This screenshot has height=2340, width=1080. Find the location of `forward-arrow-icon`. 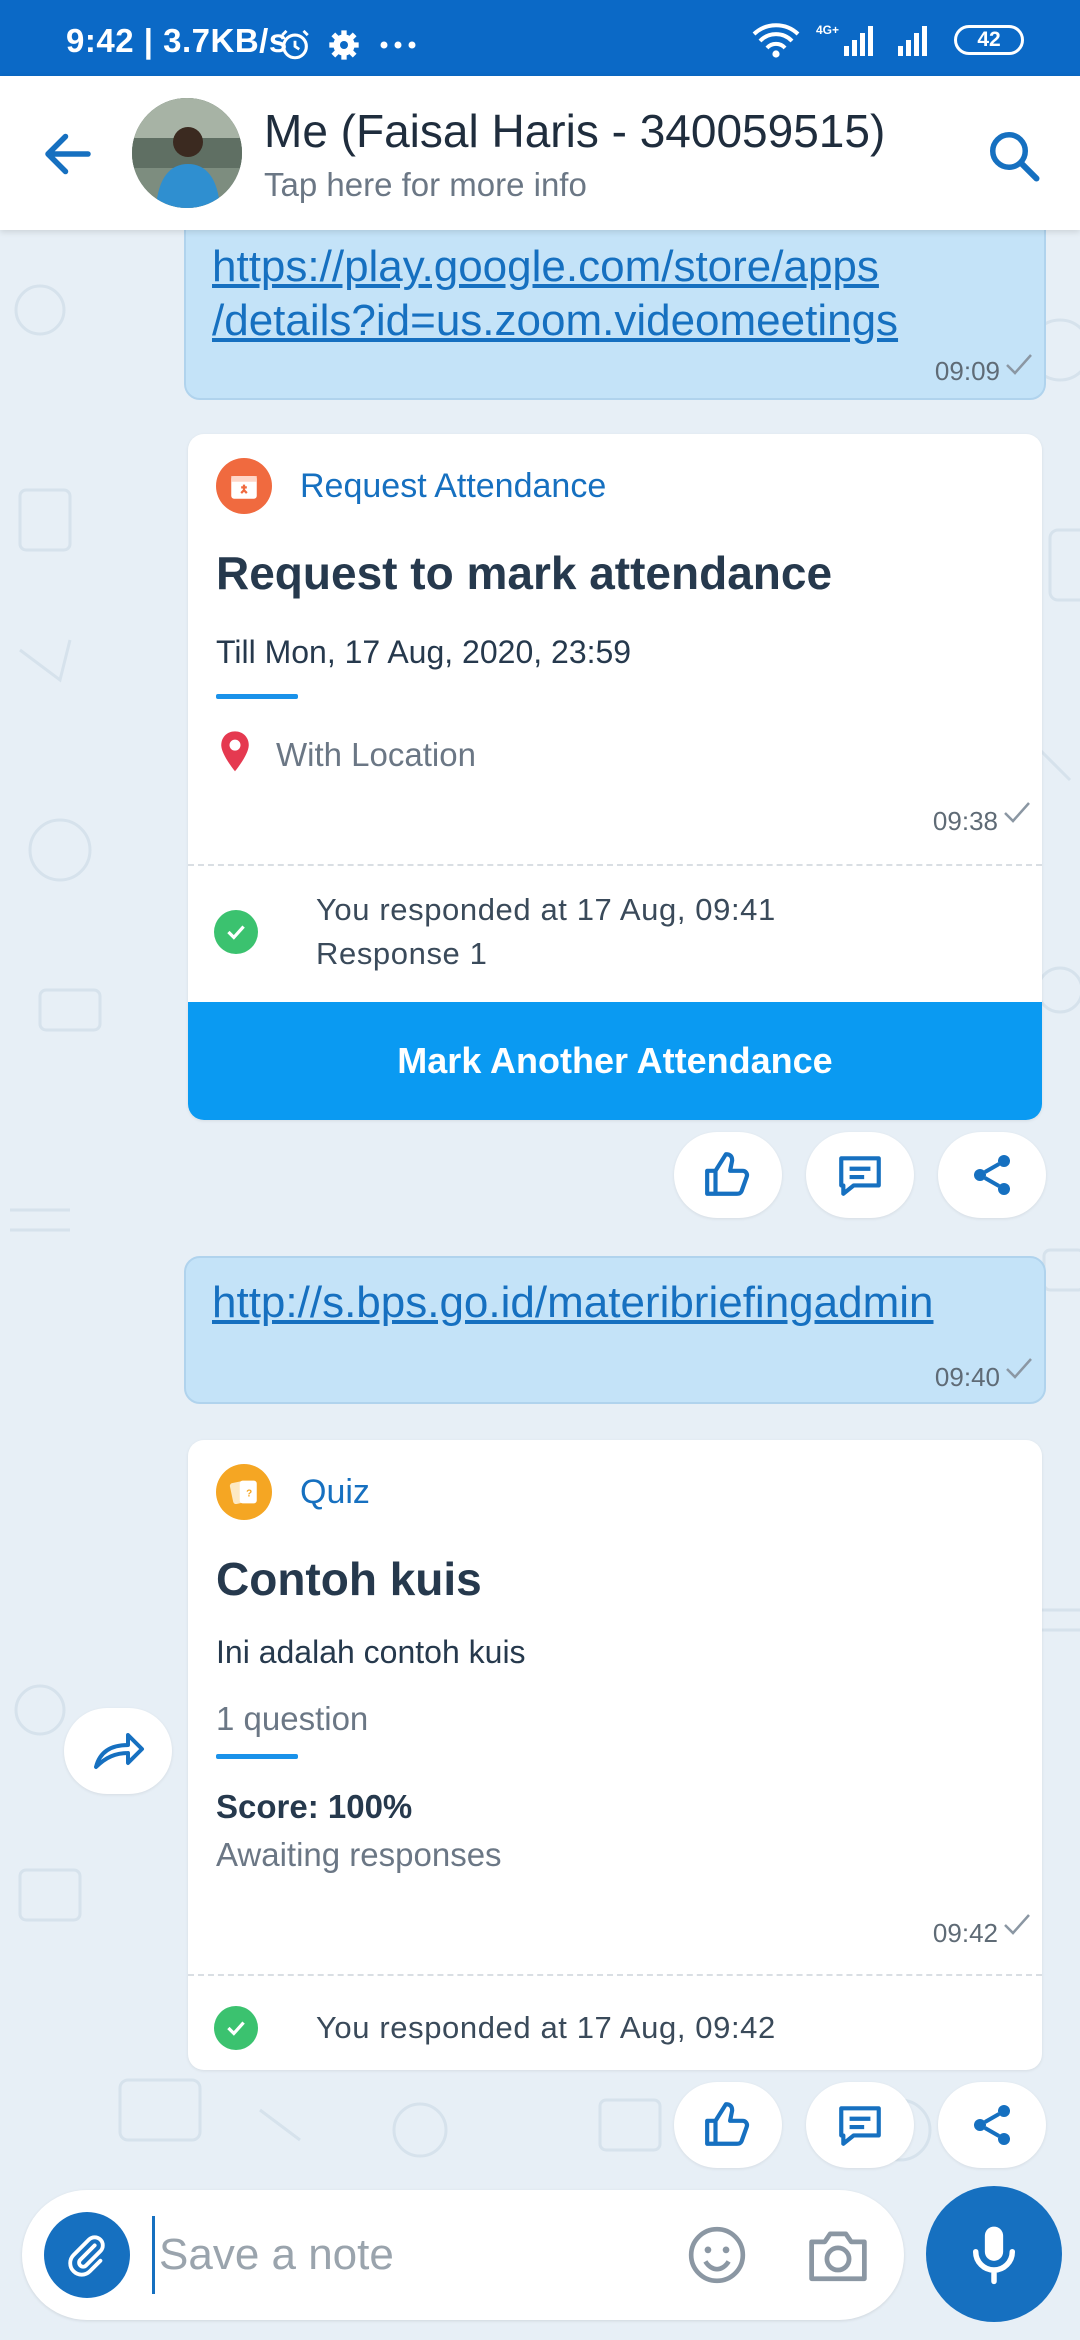

forward-arrow-icon is located at coordinates (119, 1751).